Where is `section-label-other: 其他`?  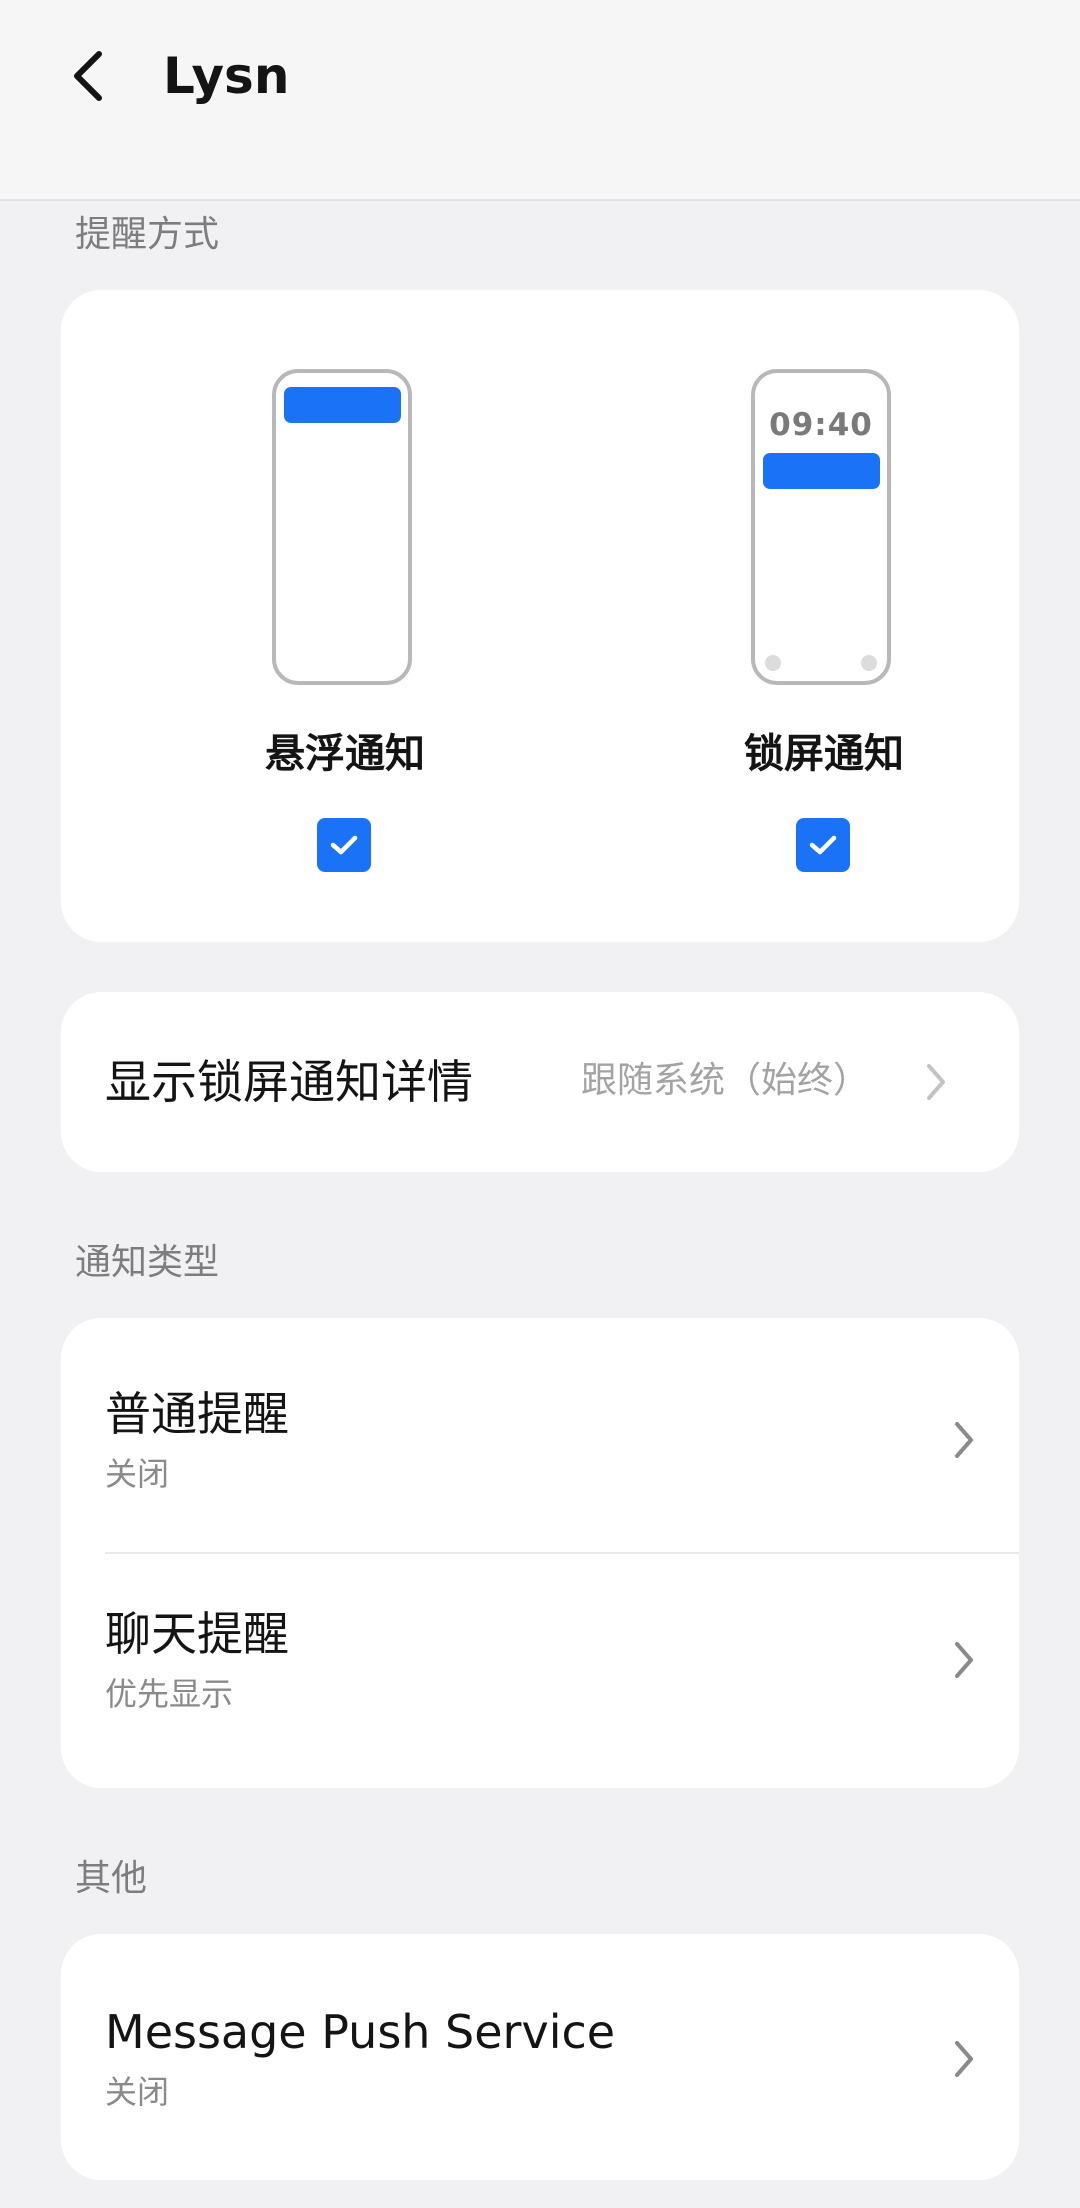
section-label-other: 其他 is located at coordinates (111, 1878).